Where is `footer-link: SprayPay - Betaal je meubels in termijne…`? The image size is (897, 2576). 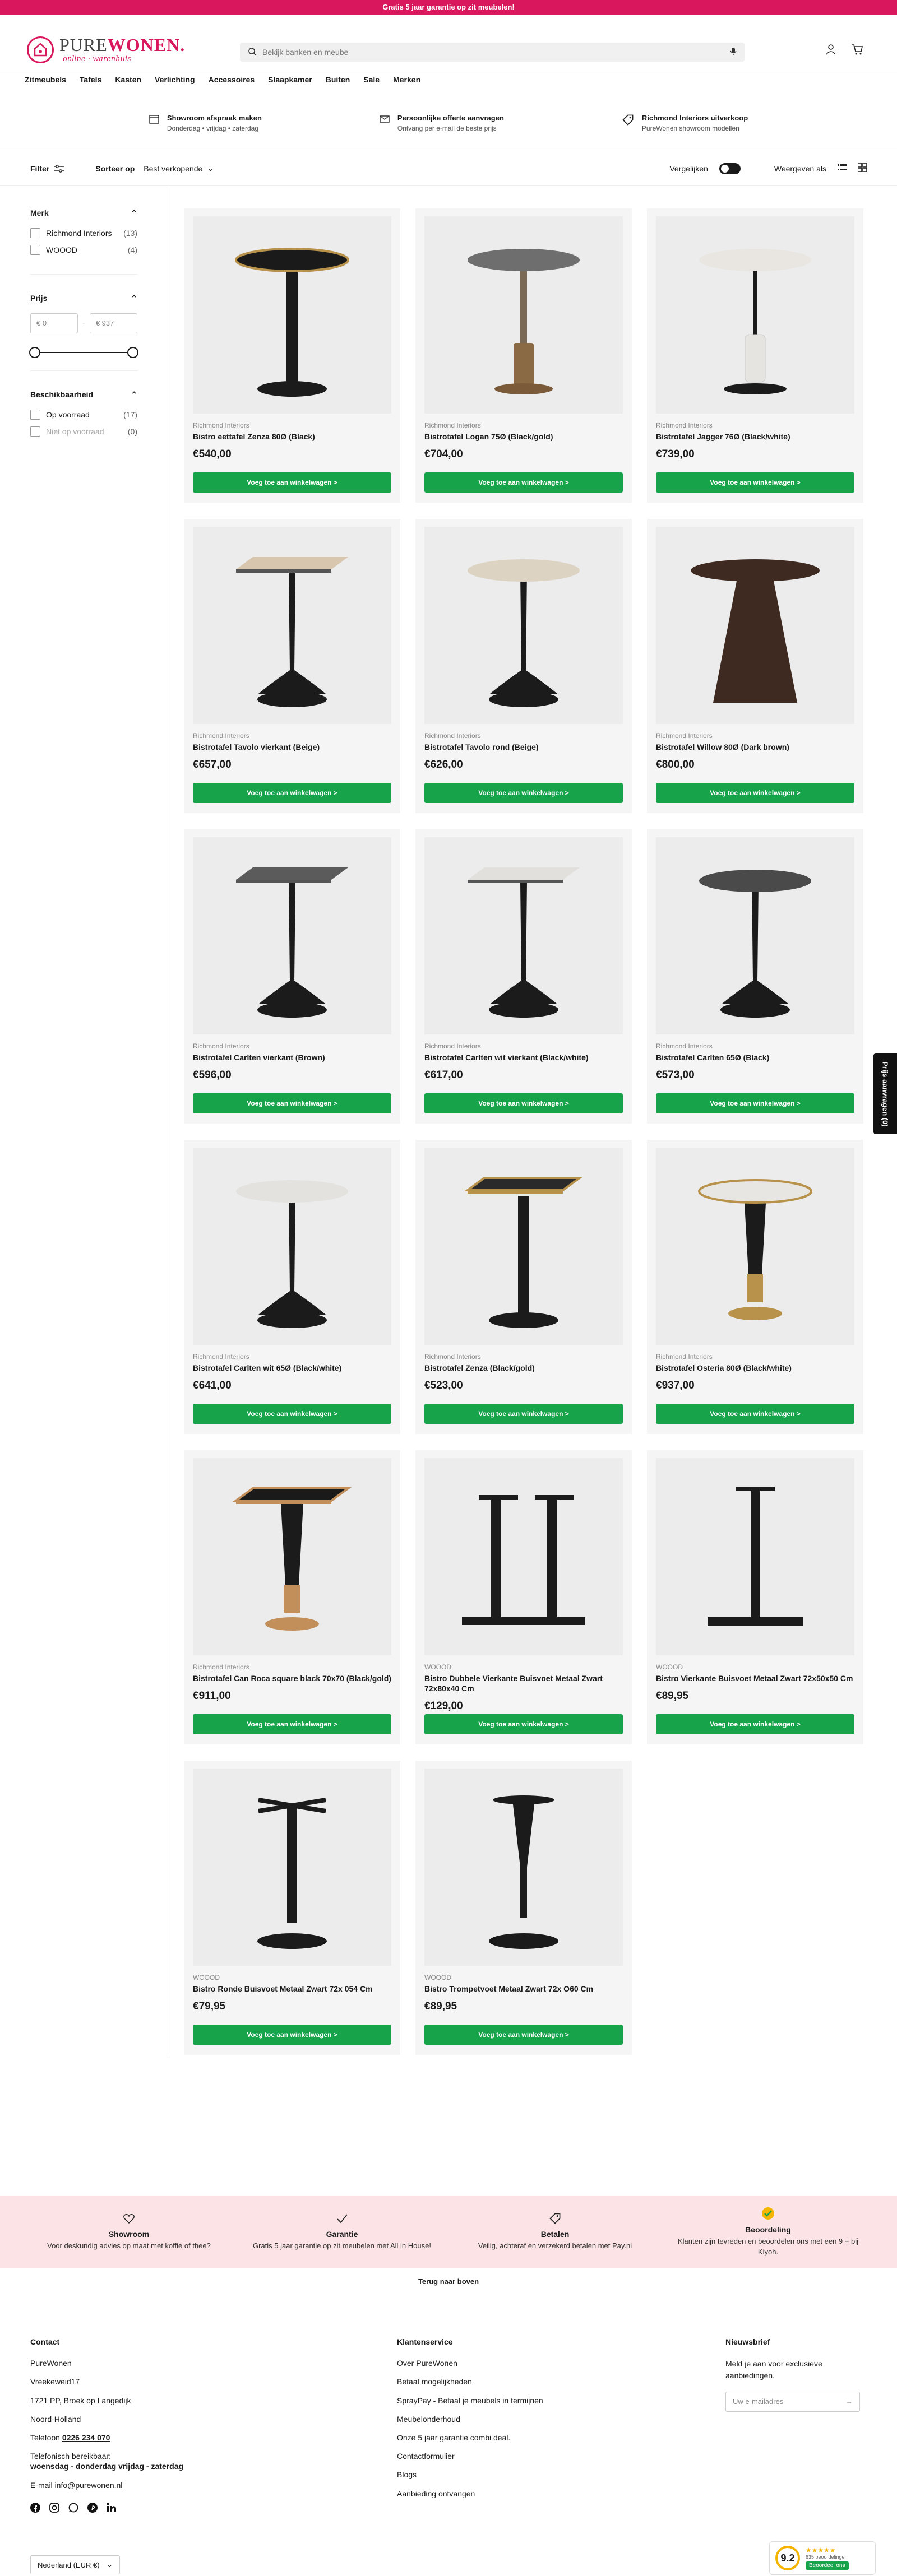
footer-link: SprayPay - Betaal je meubels in termijne… is located at coordinates (498, 2401).